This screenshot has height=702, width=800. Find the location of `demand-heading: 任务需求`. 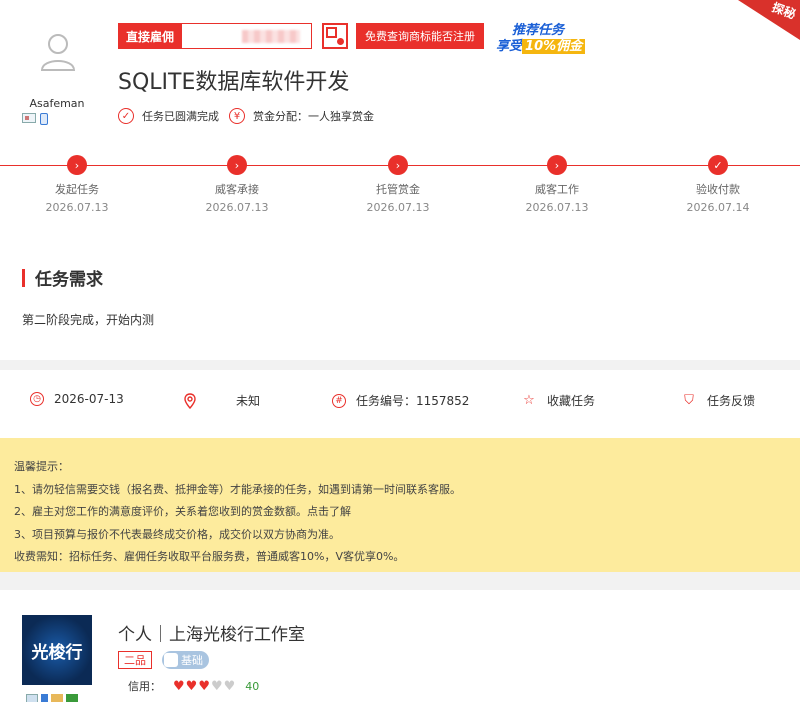

demand-heading: 任务需求 is located at coordinates (62, 277).